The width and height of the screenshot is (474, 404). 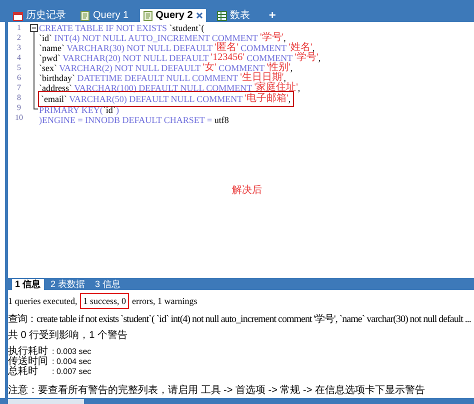 What do you see at coordinates (19, 28) in the screenshot?
I see `line-number: 1` at bounding box center [19, 28].